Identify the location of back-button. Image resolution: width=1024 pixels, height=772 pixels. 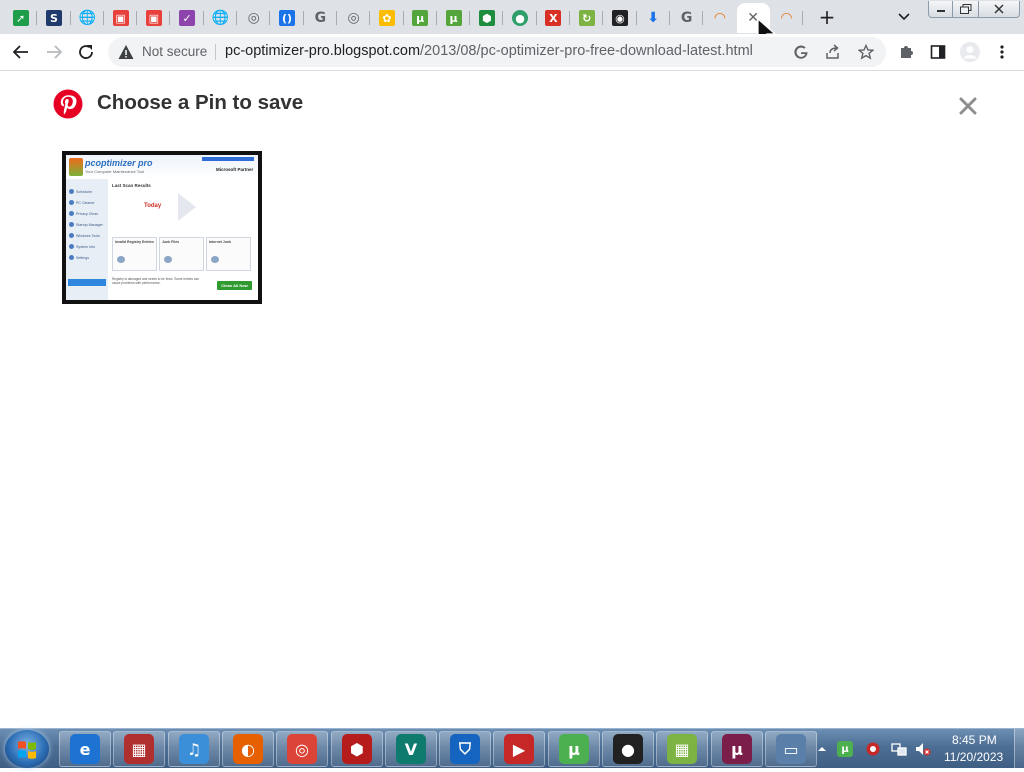
(21, 52).